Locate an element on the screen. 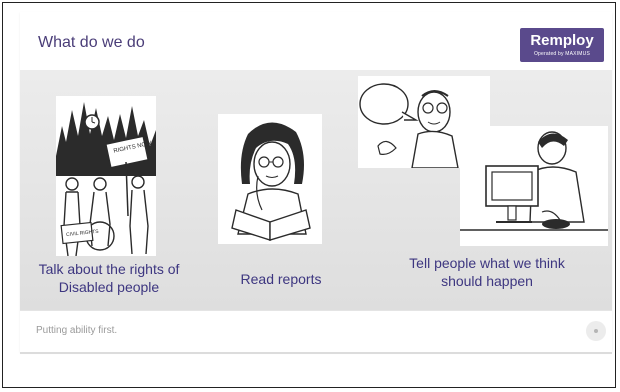  remploy-logo: Remploy Operated by MAXIMUS is located at coordinates (562, 45).